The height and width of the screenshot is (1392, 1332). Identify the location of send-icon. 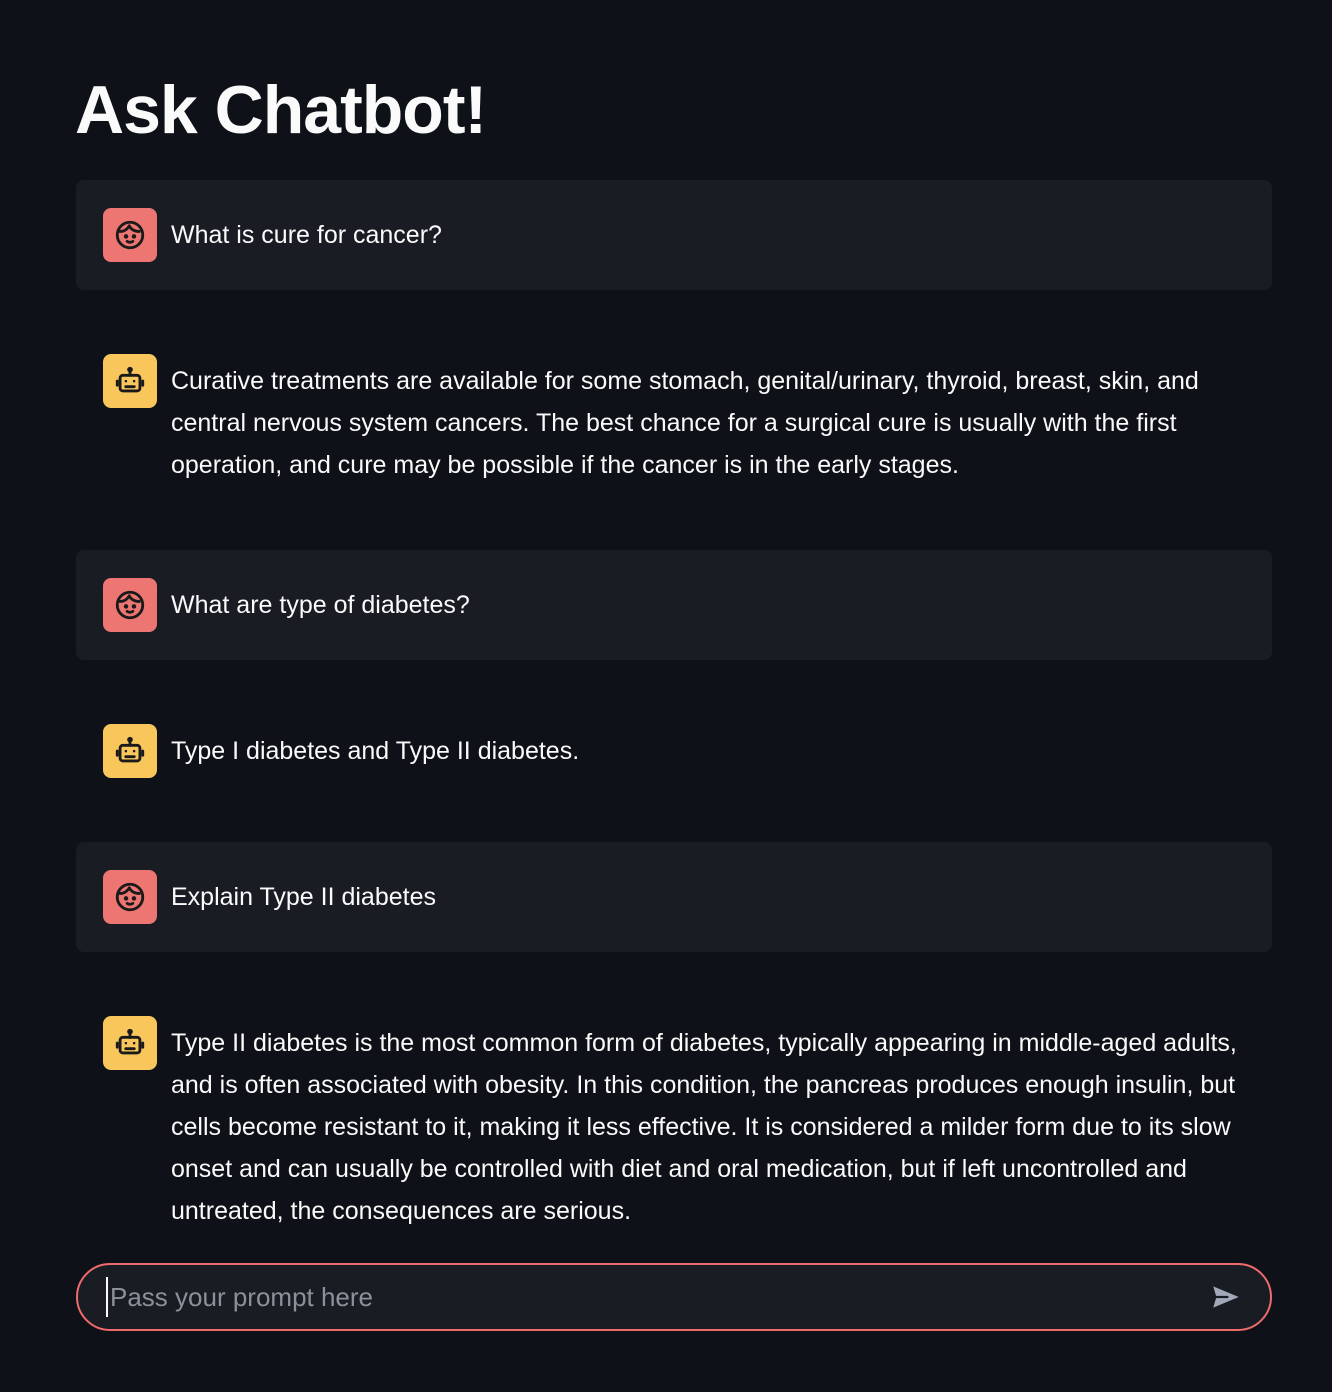
(1226, 1297).